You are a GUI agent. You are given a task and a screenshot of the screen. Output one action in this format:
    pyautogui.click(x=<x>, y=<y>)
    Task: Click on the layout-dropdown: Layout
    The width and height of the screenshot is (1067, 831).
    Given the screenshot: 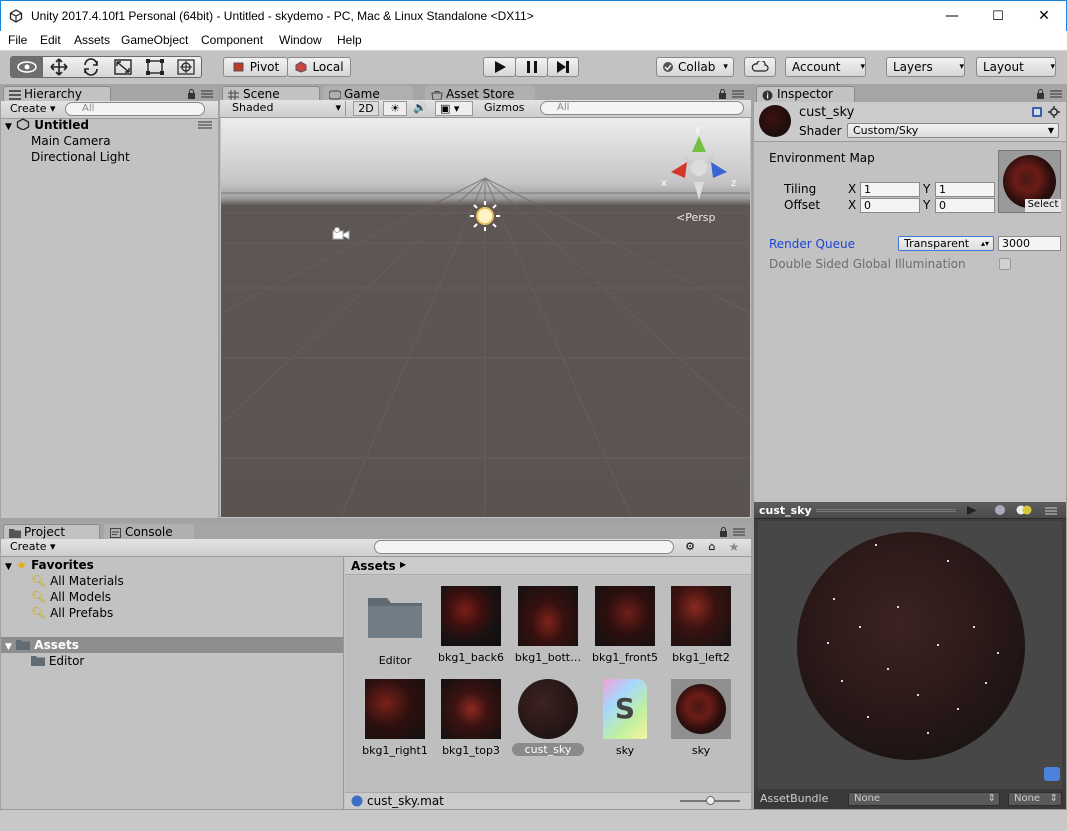 What is the action you would take?
    pyautogui.click(x=1016, y=67)
    